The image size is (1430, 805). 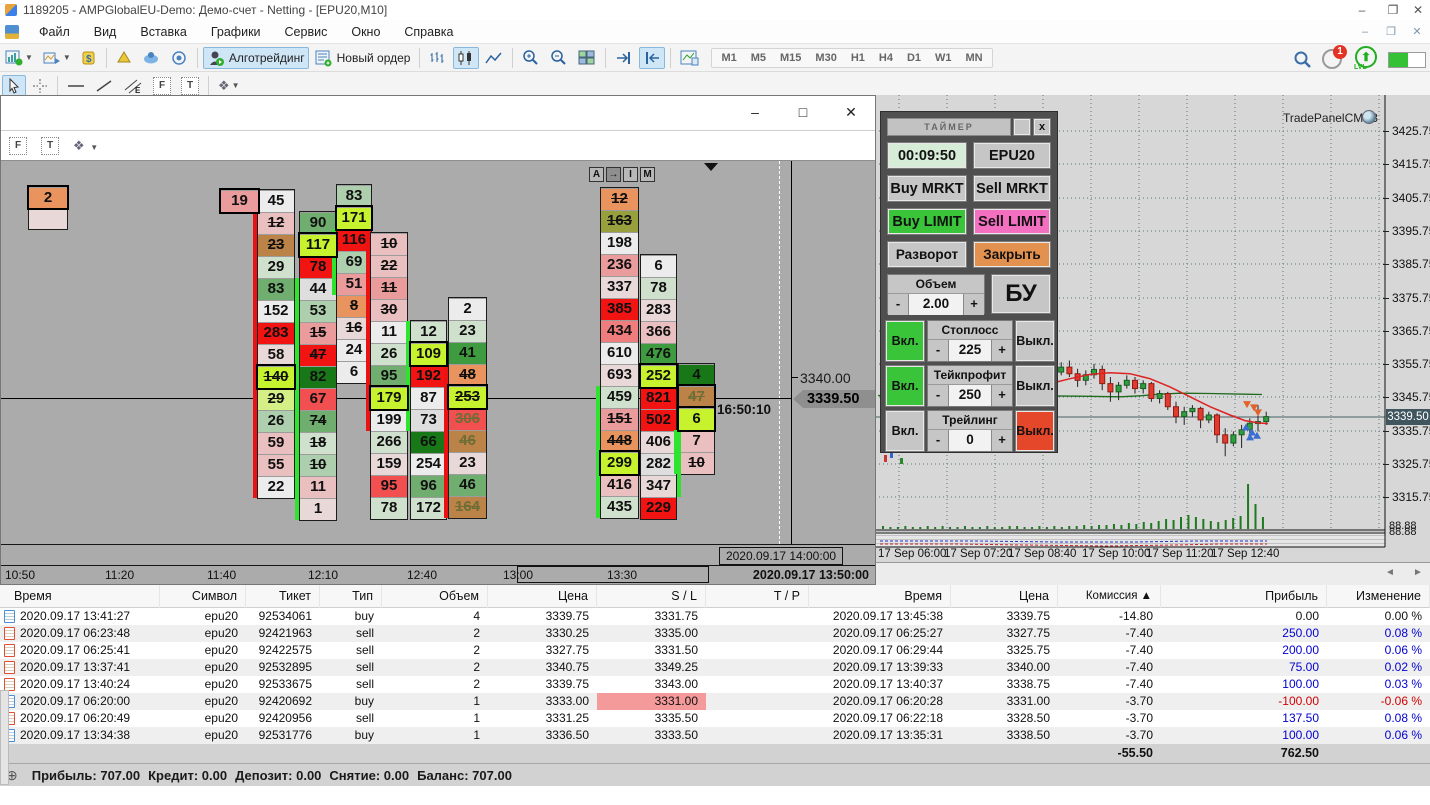 What do you see at coordinates (1022, 127) in the screenshot?
I see `panel-minimize-button` at bounding box center [1022, 127].